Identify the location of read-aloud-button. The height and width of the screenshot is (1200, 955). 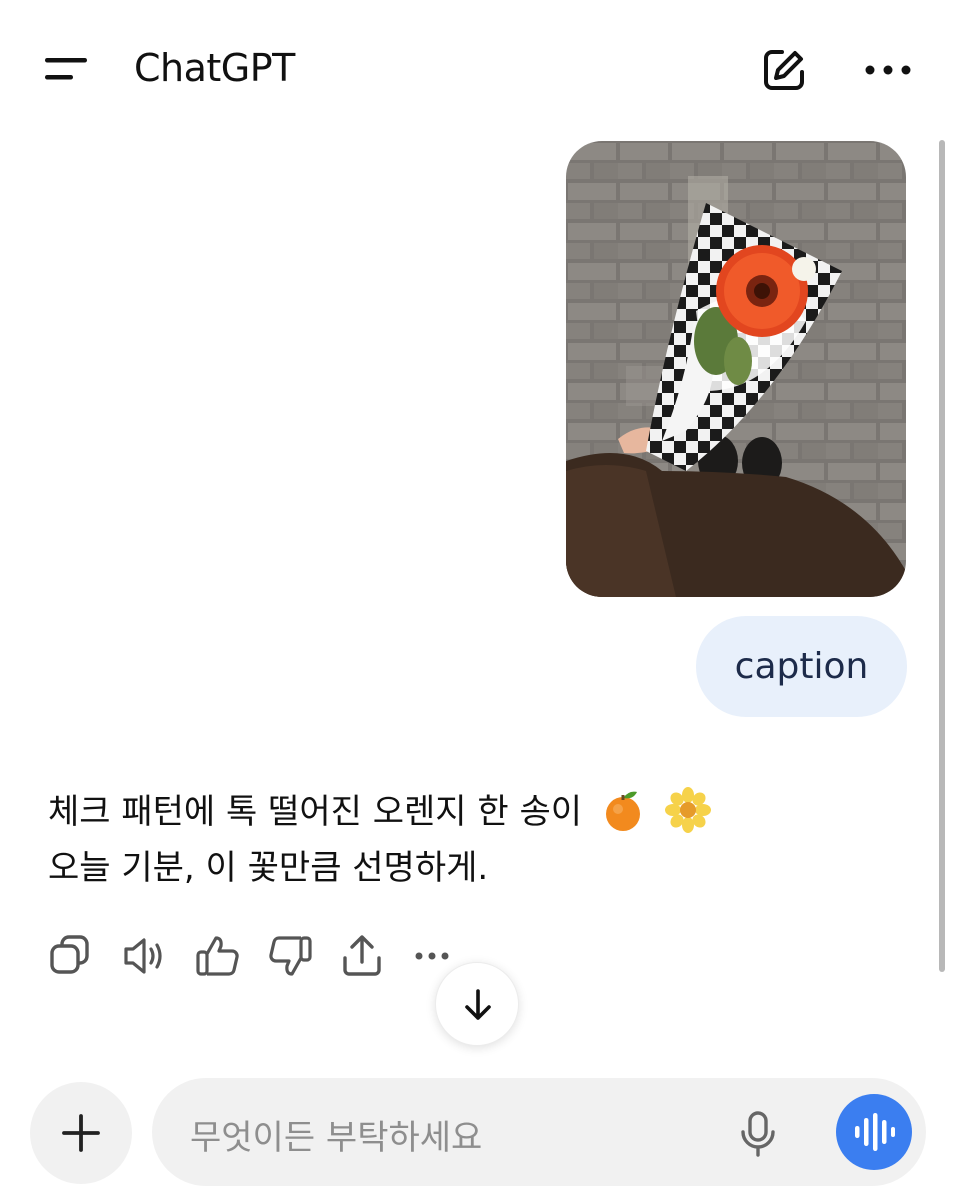
(146, 956).